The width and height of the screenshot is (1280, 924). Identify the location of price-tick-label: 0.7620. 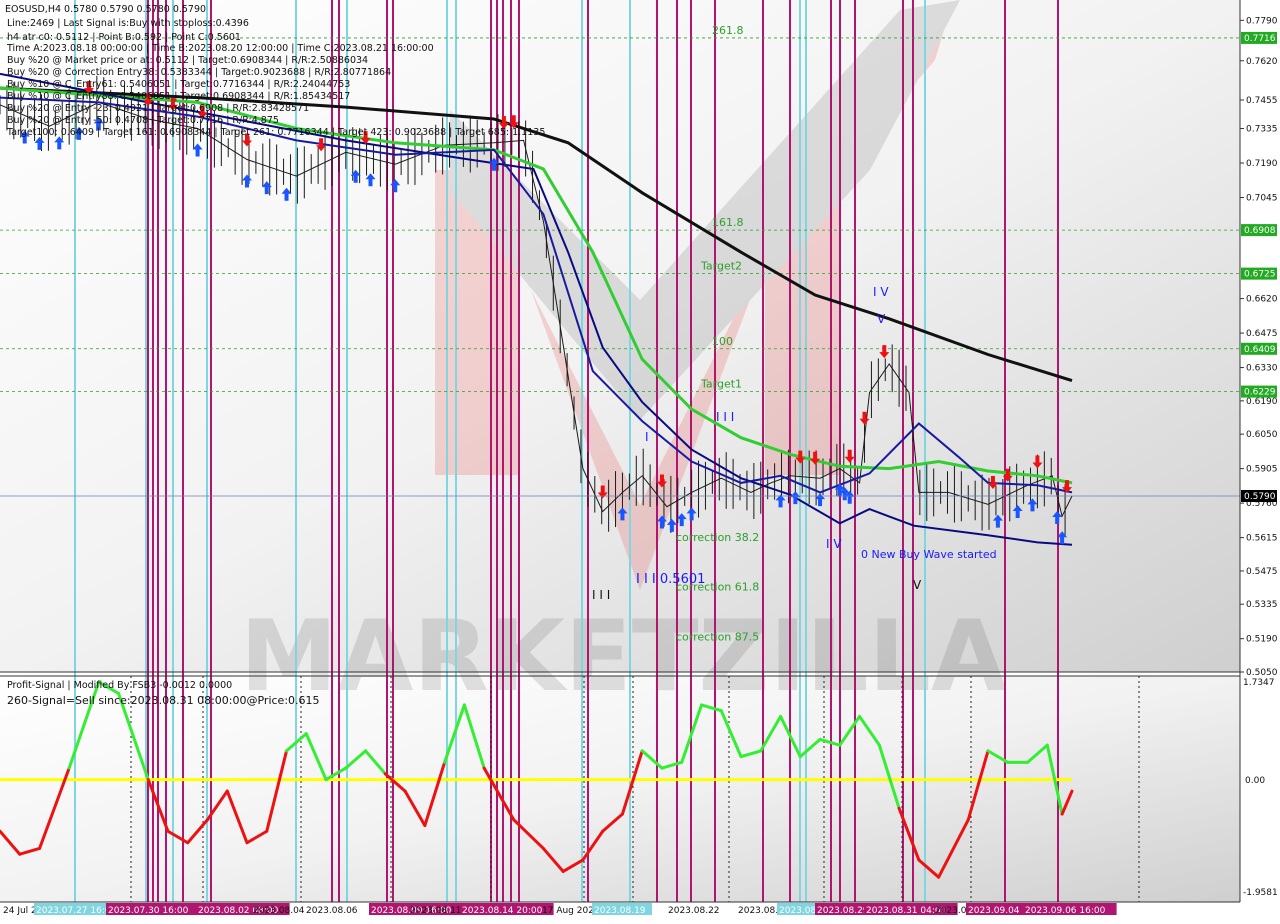
(1262, 62).